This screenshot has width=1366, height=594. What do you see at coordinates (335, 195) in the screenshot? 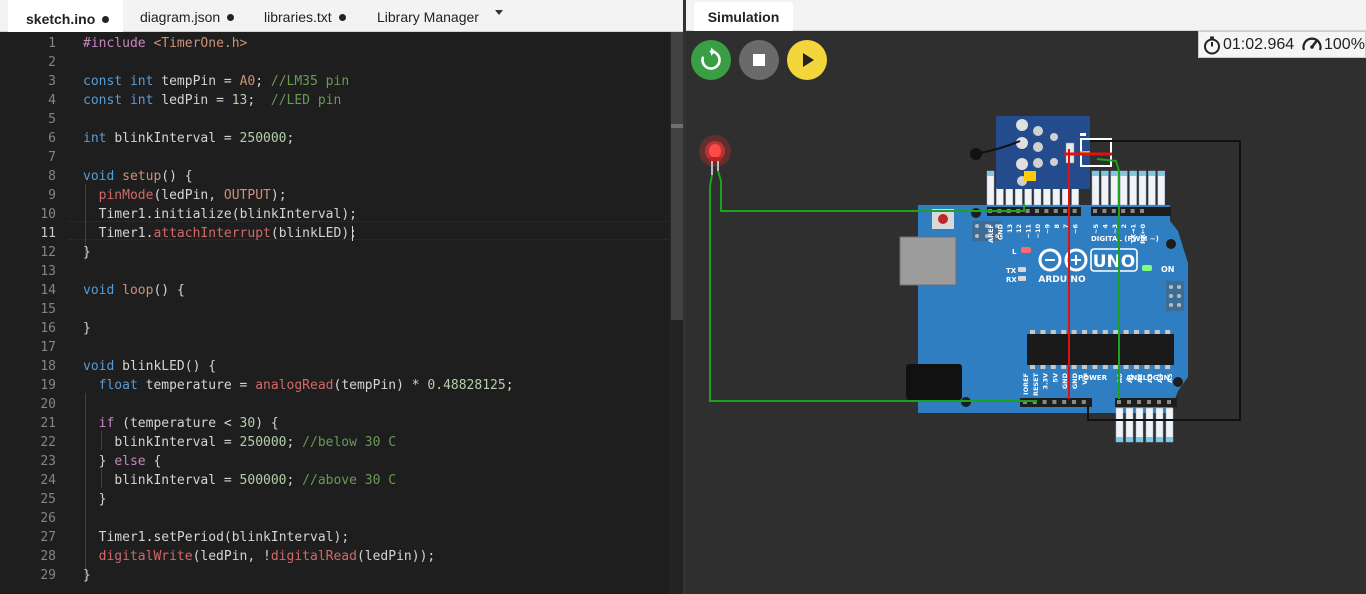
I see `code-line: 9 pinMode(ledPin, OUTPUT);` at bounding box center [335, 195].